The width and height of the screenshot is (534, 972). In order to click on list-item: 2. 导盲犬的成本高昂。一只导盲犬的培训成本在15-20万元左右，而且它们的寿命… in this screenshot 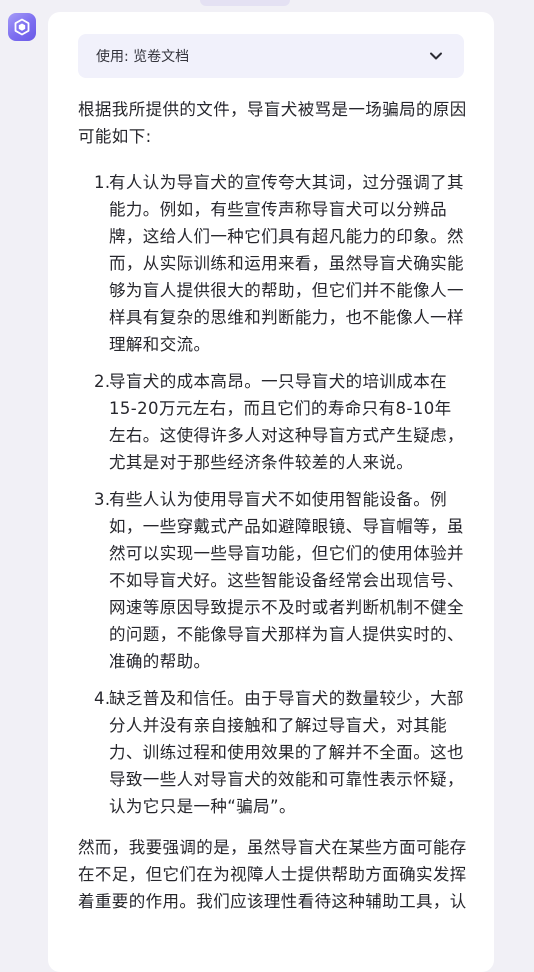, I will do `click(273, 422)`.